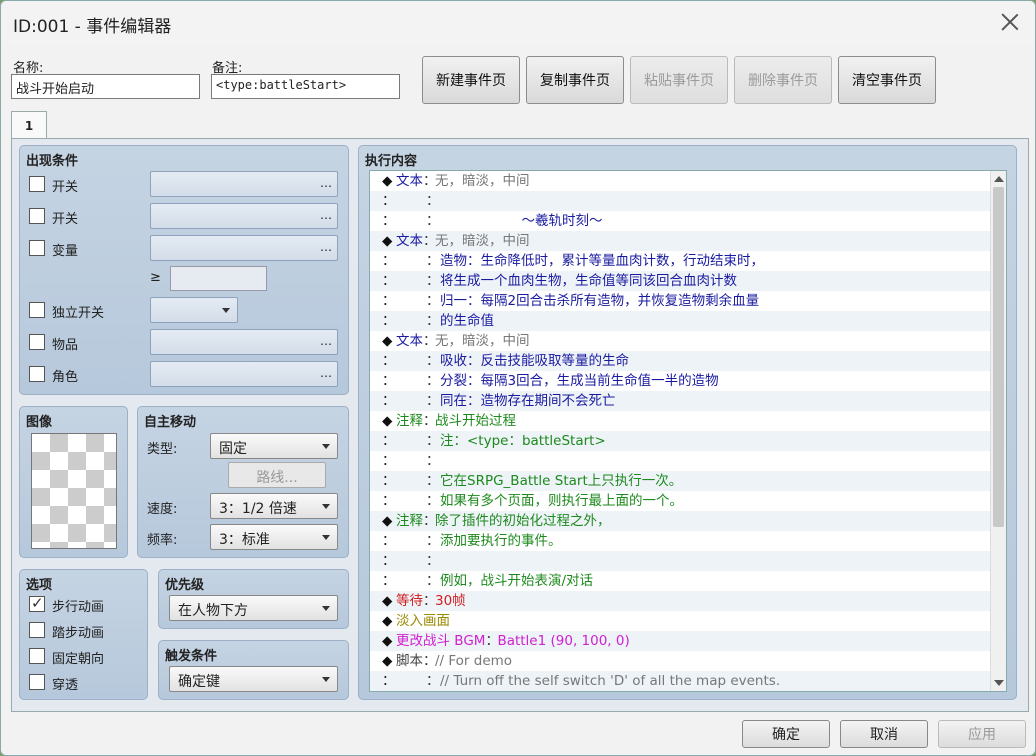  Describe the element at coordinates (523, 521) in the screenshot. I see `row-text: 除了插件的初始化过程之外，` at that location.